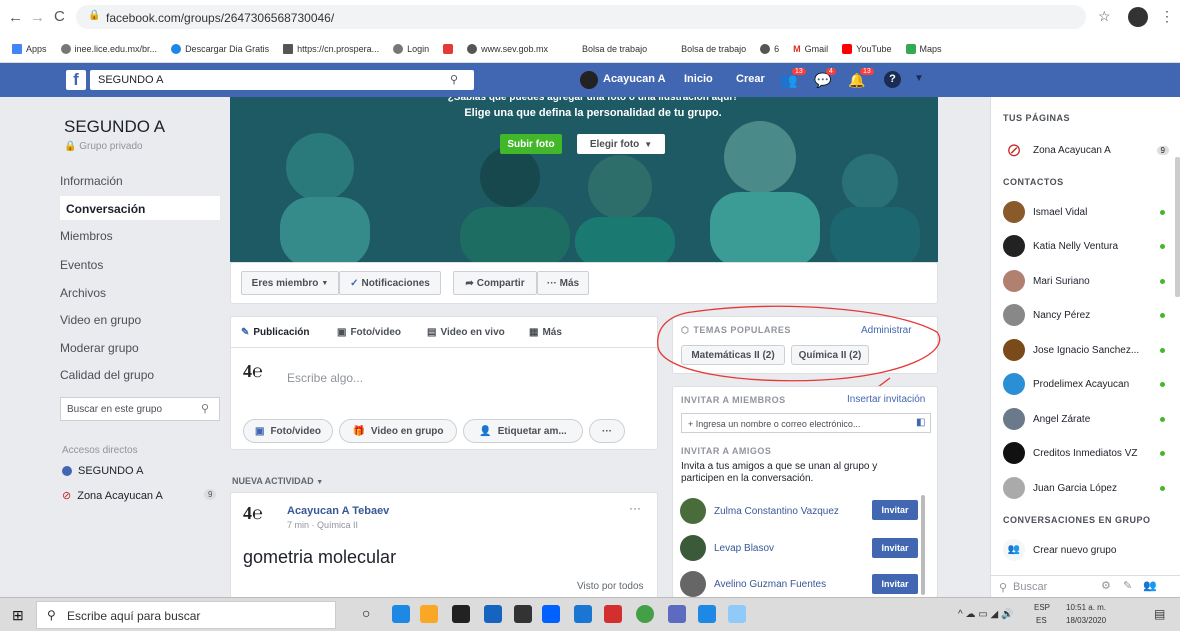 The height and width of the screenshot is (631, 1180). Describe the element at coordinates (282, 80) in the screenshot. I see `search-input: SEGUNDO A ⚲` at that location.